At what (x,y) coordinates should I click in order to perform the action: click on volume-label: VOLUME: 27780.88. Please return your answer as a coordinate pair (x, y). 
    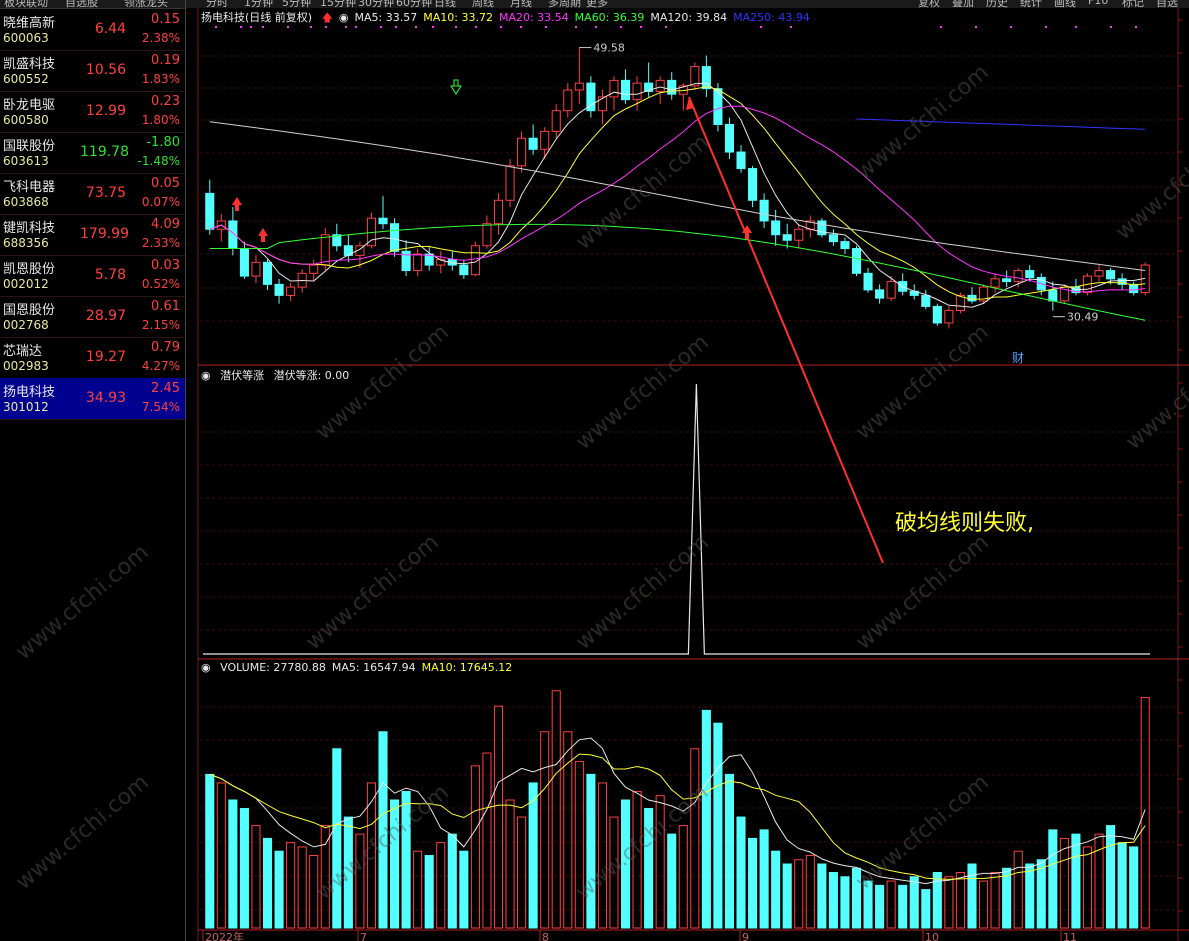
    Looking at the image, I should click on (273, 667).